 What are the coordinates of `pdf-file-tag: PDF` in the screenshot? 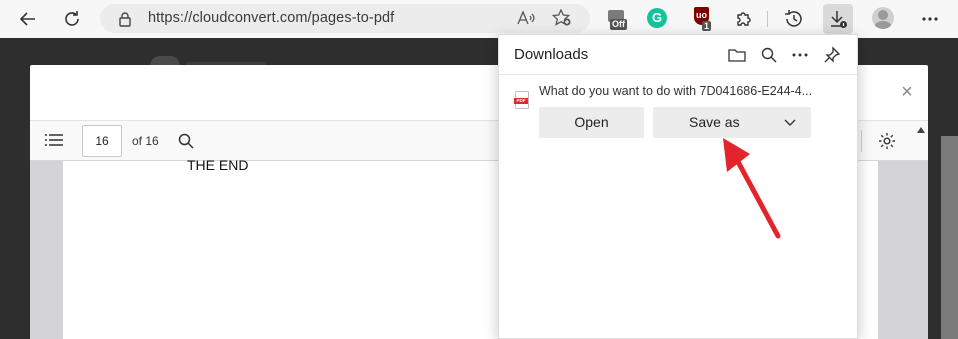 It's located at (521, 101).